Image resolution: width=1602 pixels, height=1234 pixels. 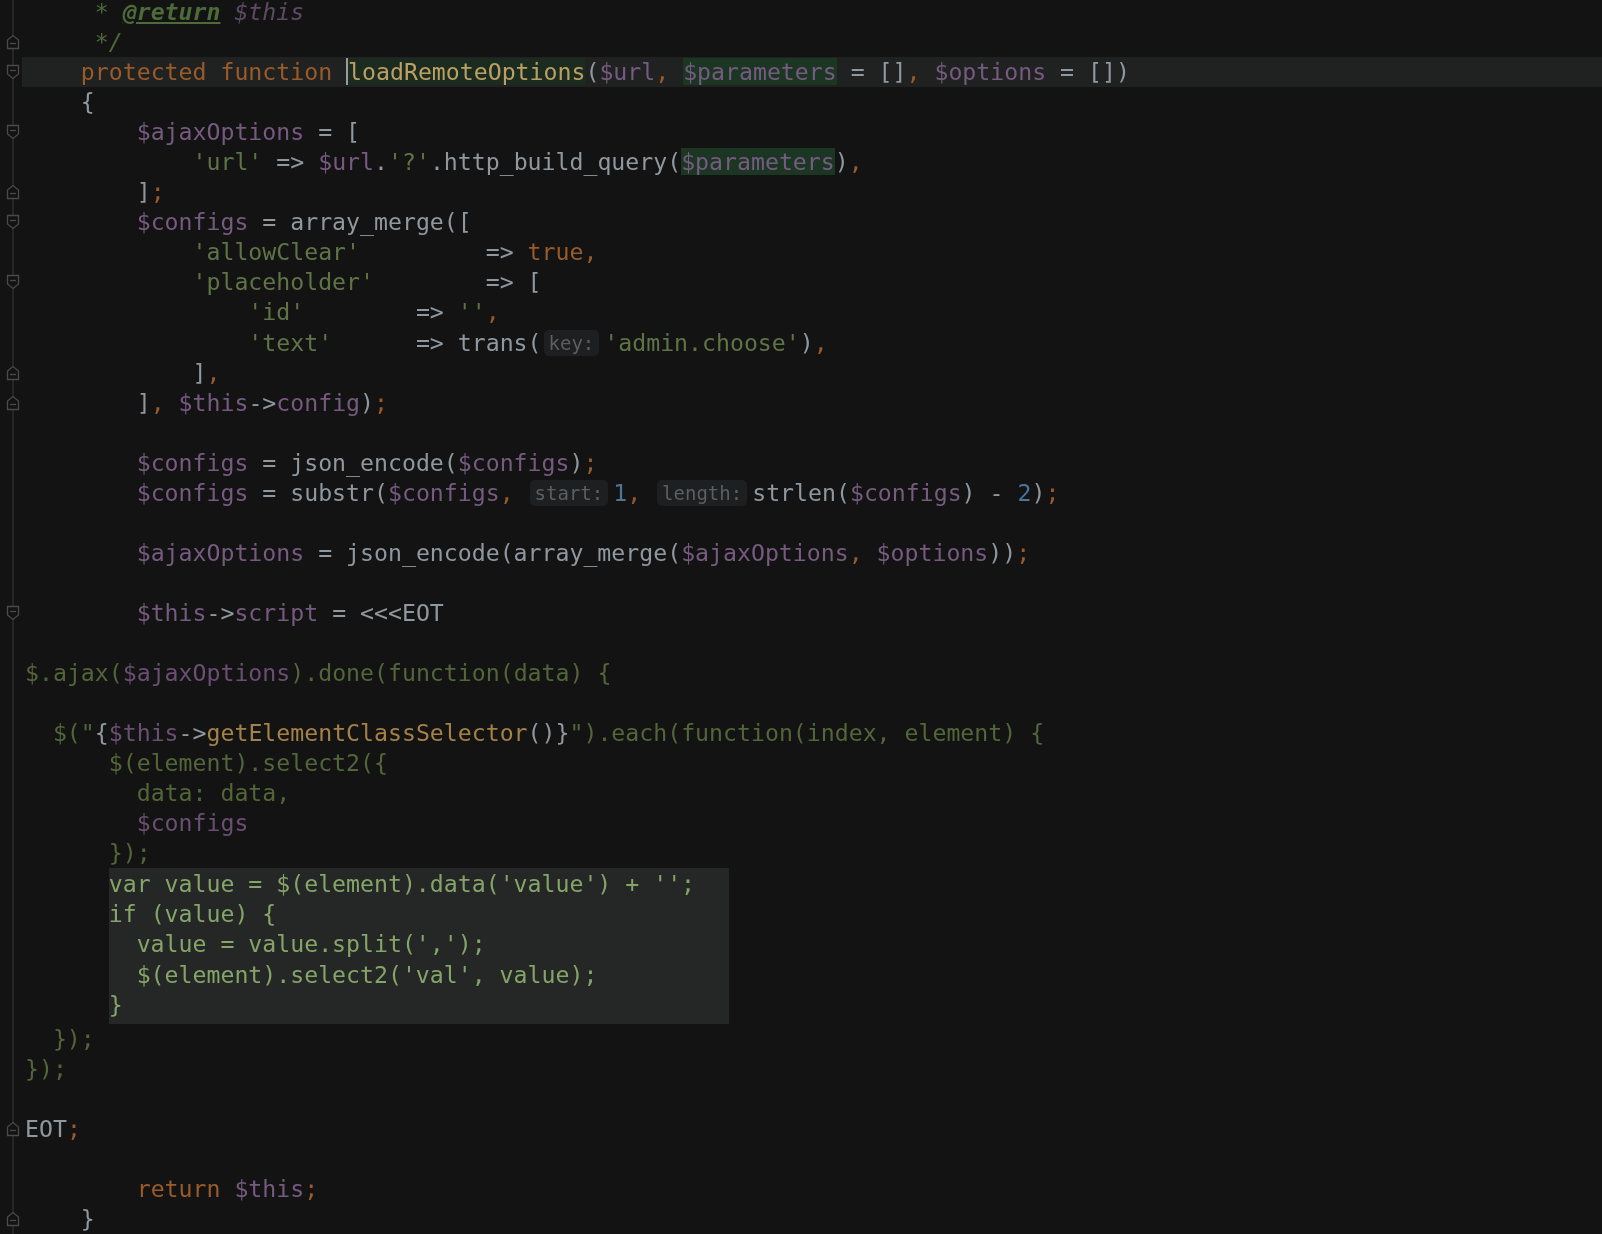 What do you see at coordinates (702, 492) in the screenshot?
I see `parameter-hint: length:` at bounding box center [702, 492].